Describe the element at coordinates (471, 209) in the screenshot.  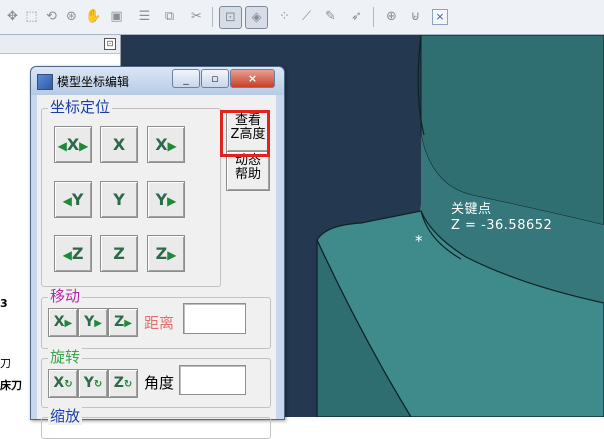
I see `keypoint-title: 关键点` at that location.